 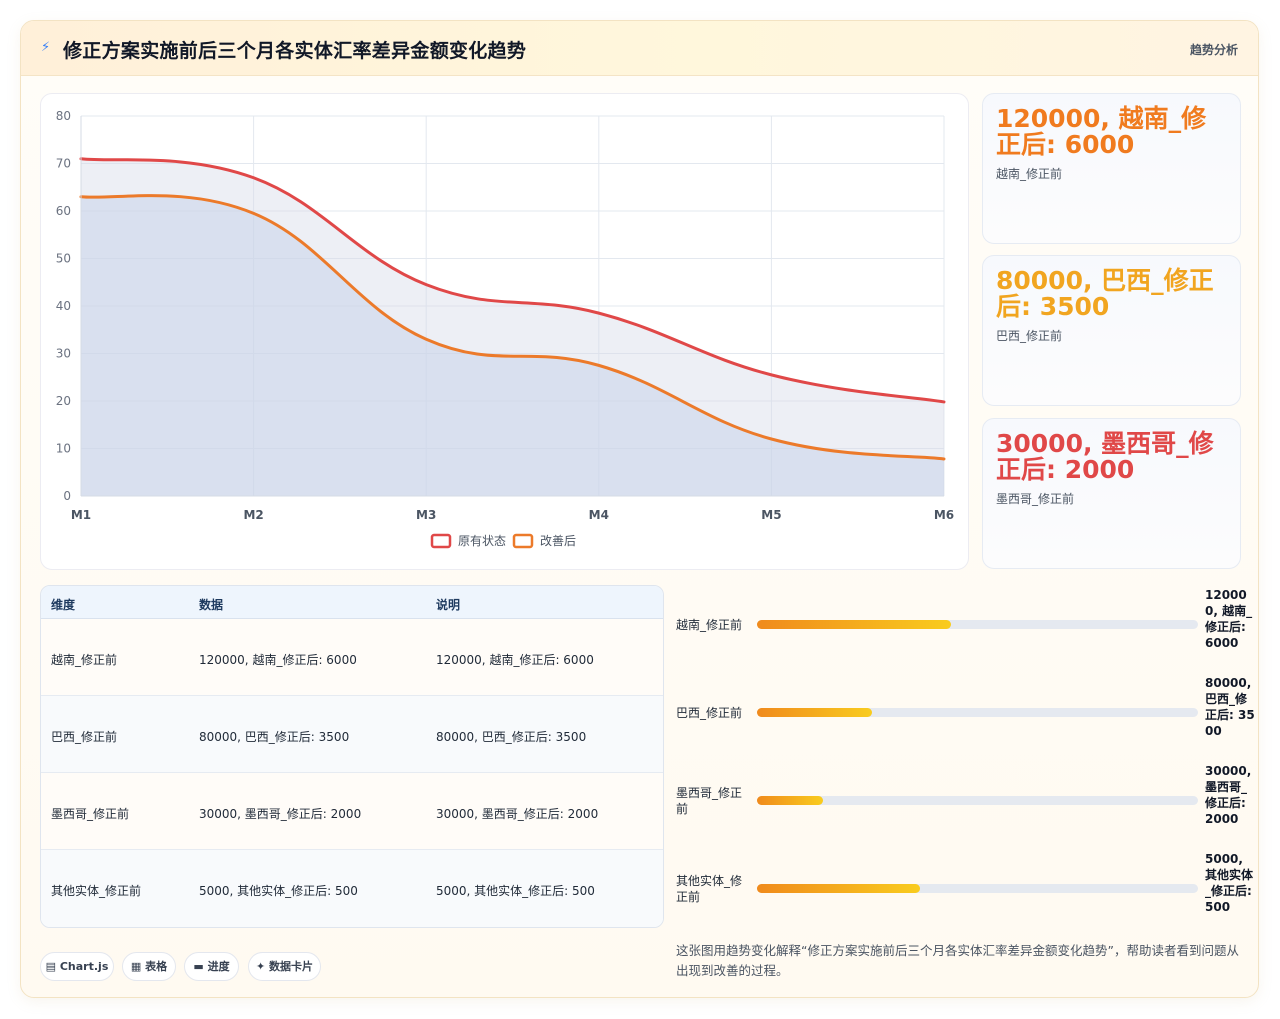 I want to click on kpi-label: 巴西_修正前, so click(x=1029, y=336).